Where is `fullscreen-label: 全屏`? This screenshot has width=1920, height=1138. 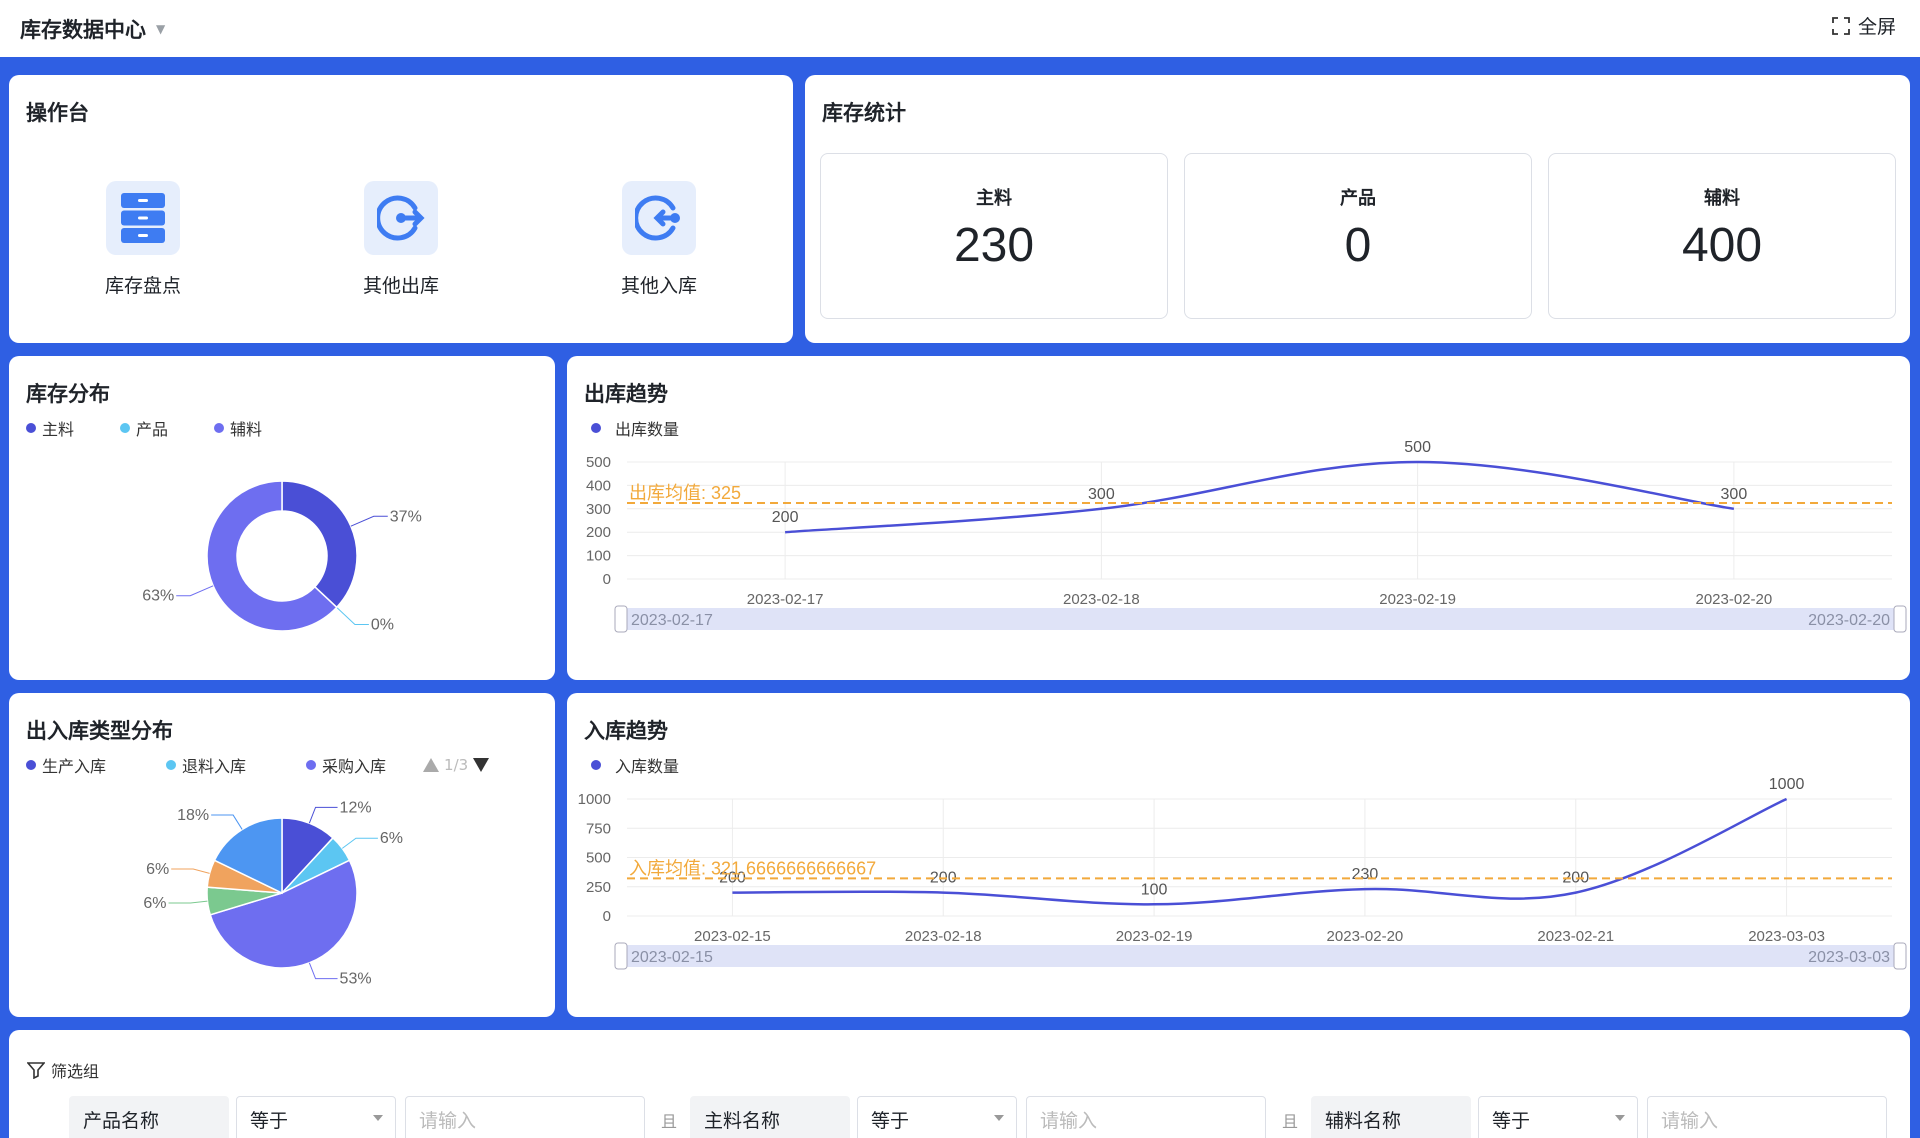
fullscreen-label: 全屏 is located at coordinates (1876, 27).